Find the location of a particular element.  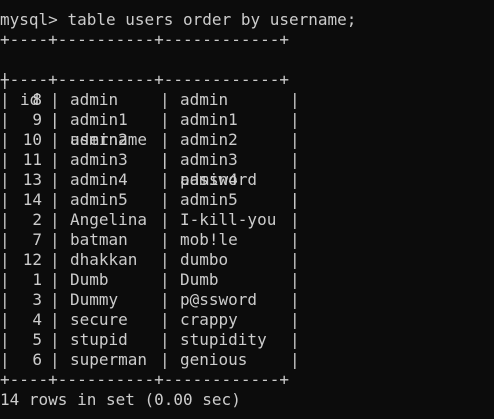

cell-id: 13 is located at coordinates (32, 179).